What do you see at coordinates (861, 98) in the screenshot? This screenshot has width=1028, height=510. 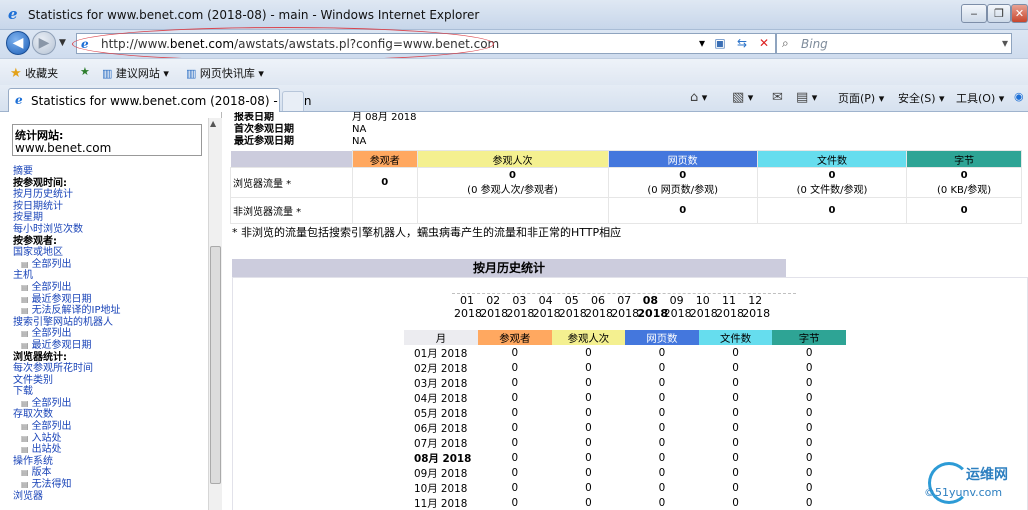 I see `page-menu: 页面(P) ▾` at bounding box center [861, 98].